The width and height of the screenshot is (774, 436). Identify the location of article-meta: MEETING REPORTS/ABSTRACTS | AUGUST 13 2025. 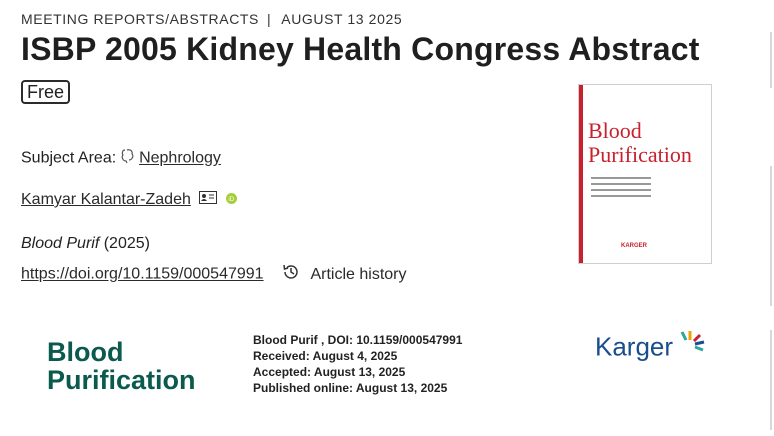
(211, 19).